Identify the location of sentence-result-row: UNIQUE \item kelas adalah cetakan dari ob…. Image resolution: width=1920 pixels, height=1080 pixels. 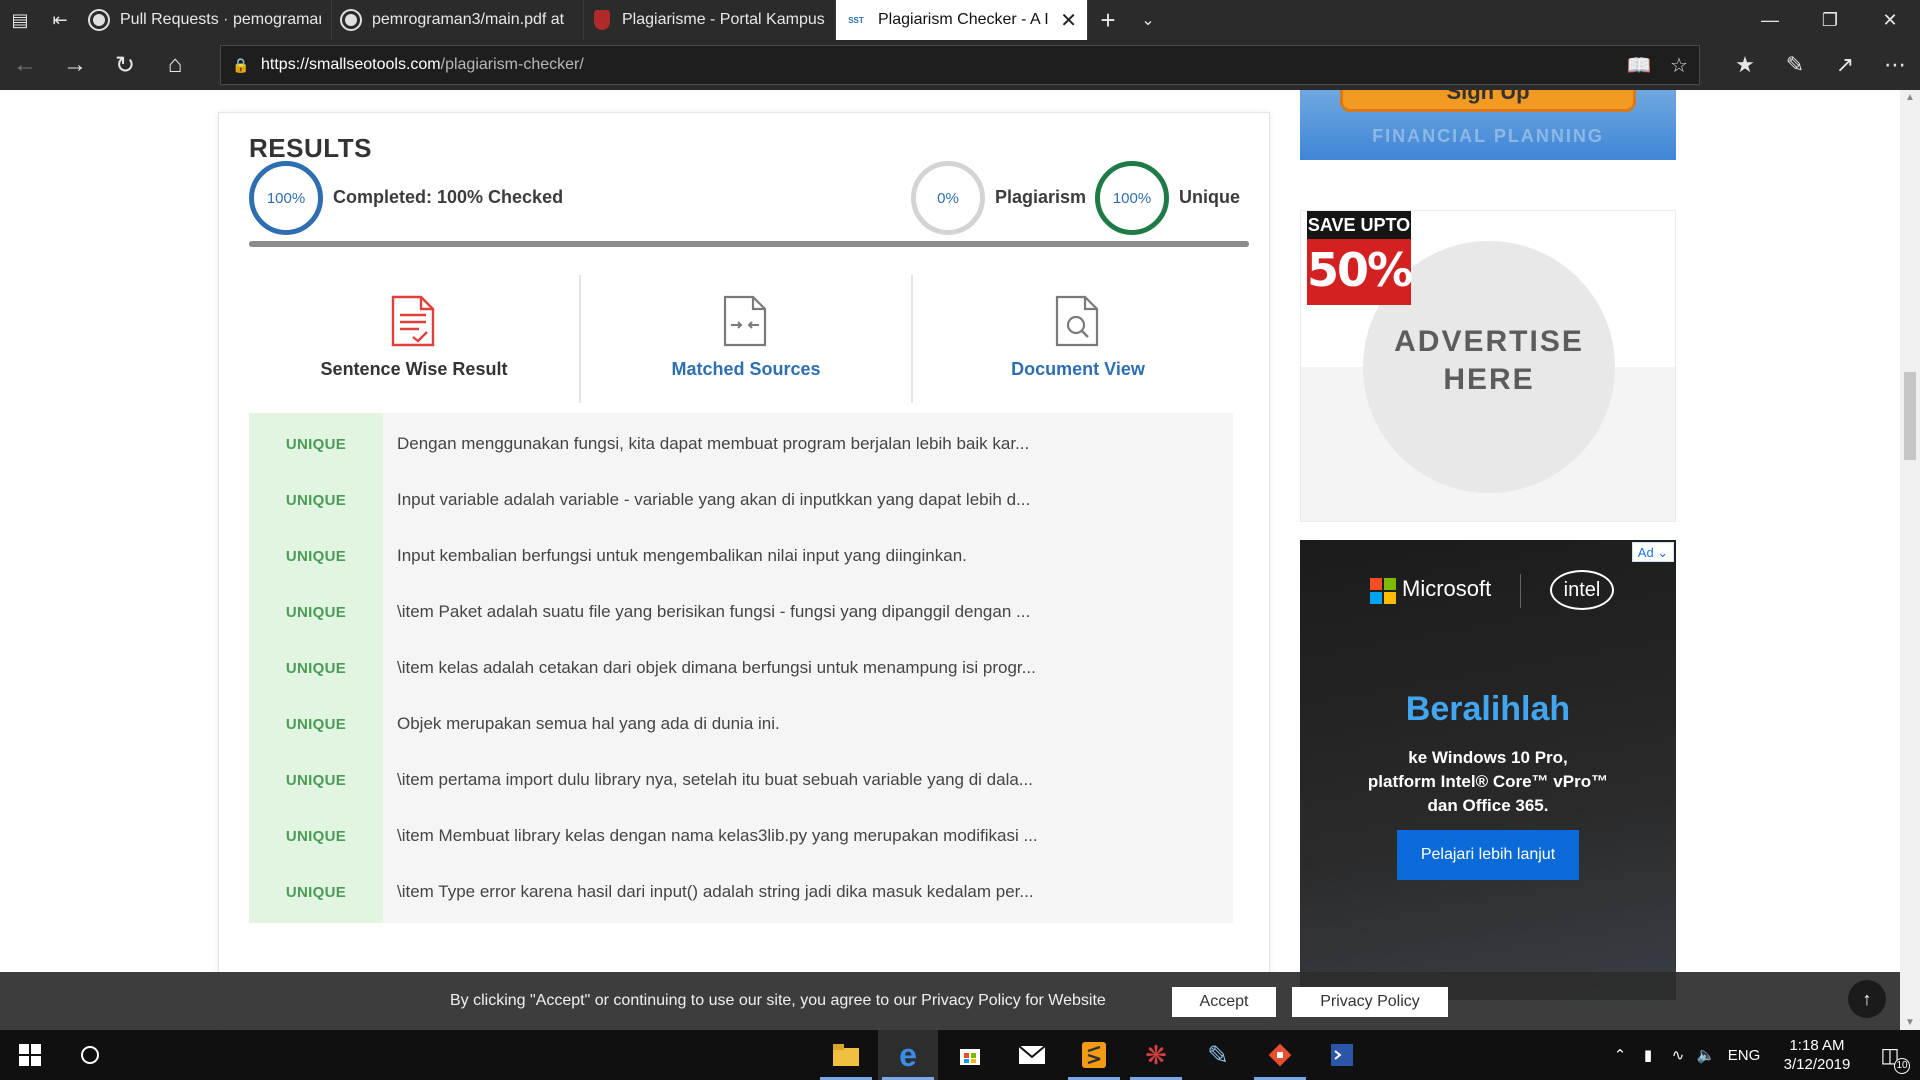
(741, 668).